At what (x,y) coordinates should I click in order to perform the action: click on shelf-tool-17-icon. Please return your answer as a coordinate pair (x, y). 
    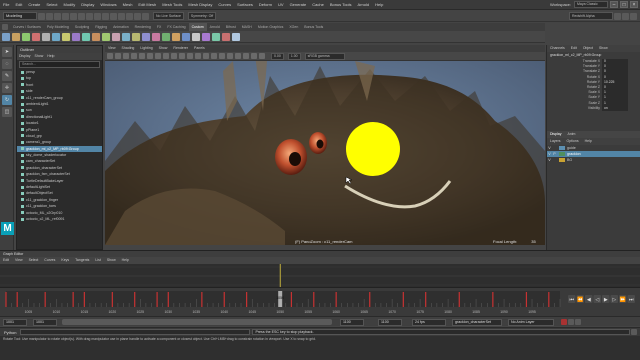
    Looking at the image, I should click on (166, 36).